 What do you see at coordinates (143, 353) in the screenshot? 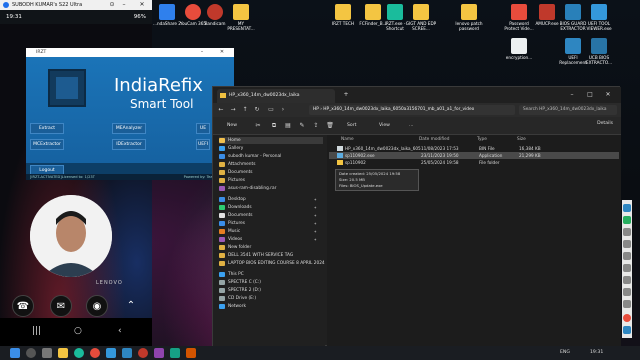
I see `bandicam-taskbar-icon` at bounding box center [143, 353].